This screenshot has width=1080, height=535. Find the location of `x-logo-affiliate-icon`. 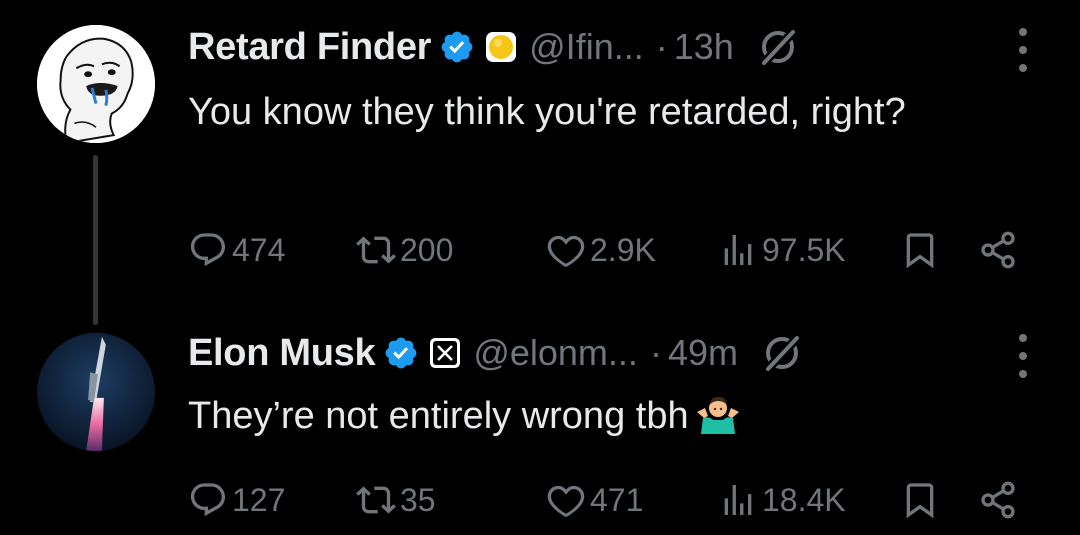

x-logo-affiliate-icon is located at coordinates (445, 353).